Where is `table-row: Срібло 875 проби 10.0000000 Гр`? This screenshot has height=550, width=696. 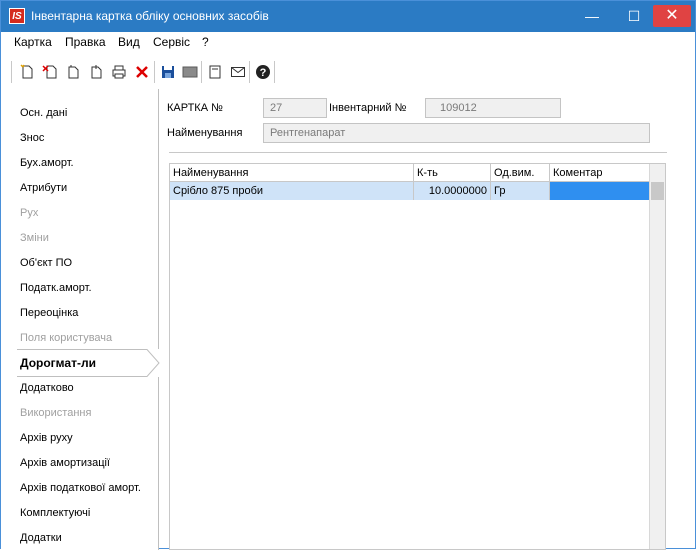 table-row: Срібло 875 проби 10.0000000 Гр is located at coordinates (410, 191).